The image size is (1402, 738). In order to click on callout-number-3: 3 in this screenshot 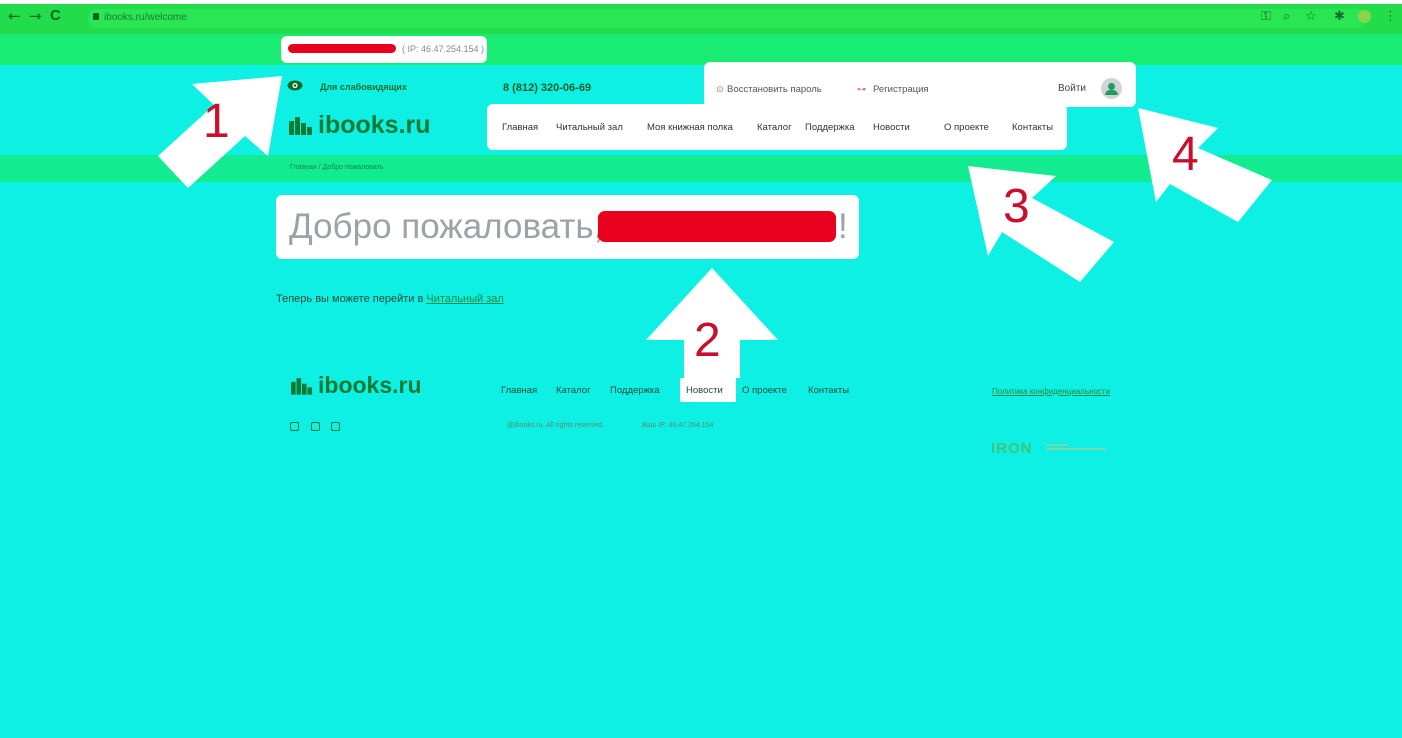, I will do `click(1016, 206)`.